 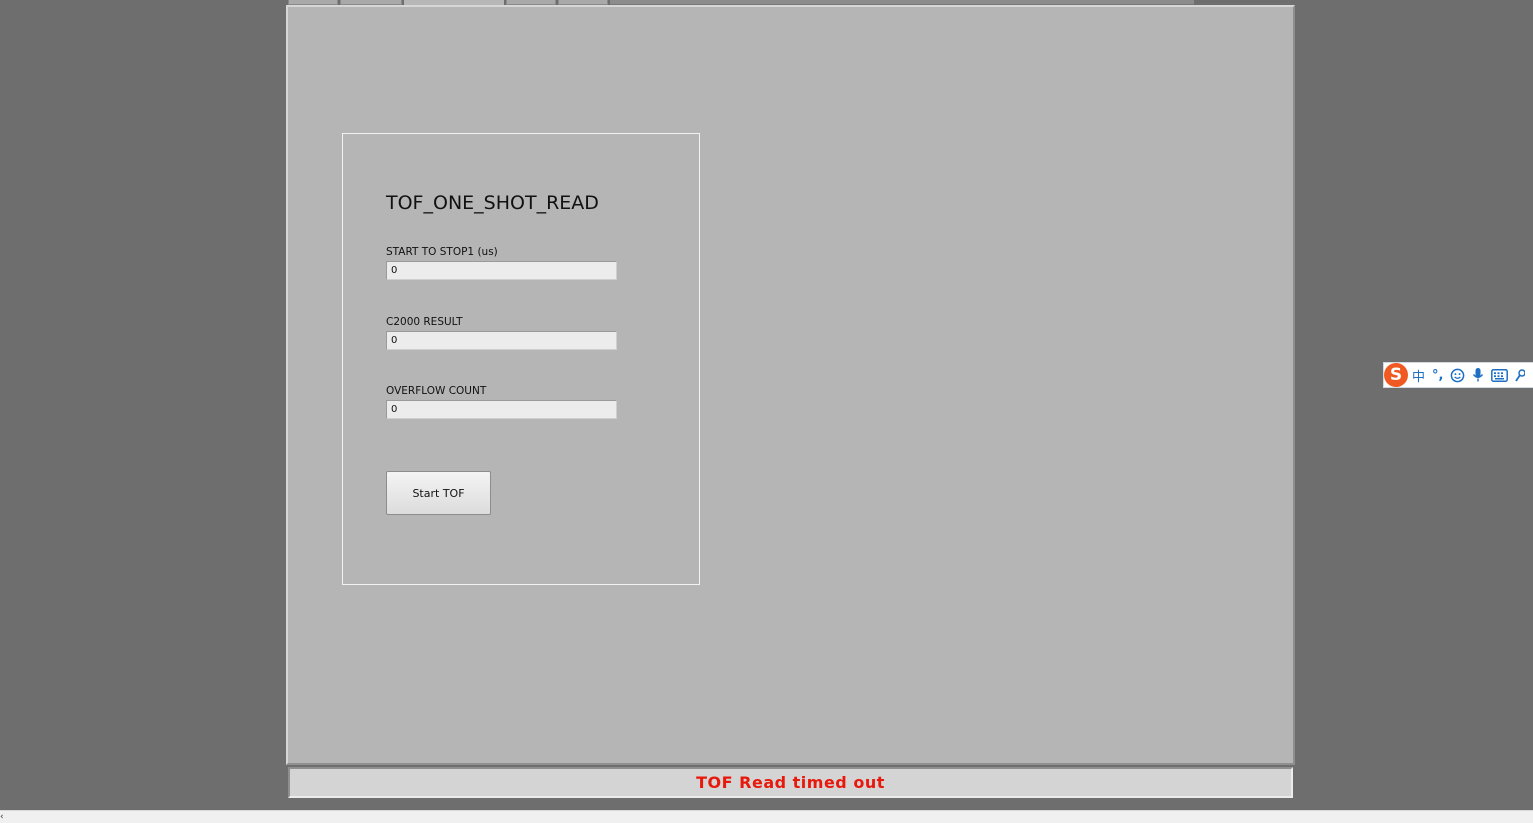 I want to click on settings-icon, so click(x=1520, y=375).